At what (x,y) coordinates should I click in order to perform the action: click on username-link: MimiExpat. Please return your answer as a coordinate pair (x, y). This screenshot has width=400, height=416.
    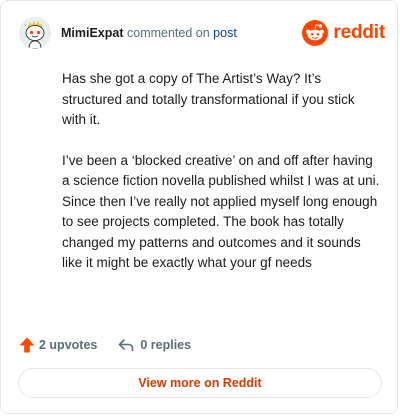
    Looking at the image, I should click on (92, 33).